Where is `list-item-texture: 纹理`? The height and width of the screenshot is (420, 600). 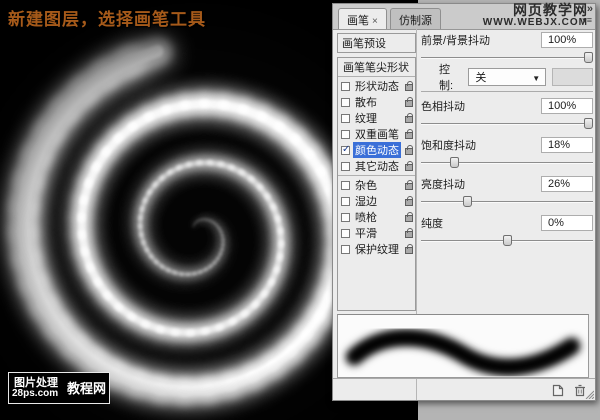
list-item-texture: 纹理 is located at coordinates (376, 118).